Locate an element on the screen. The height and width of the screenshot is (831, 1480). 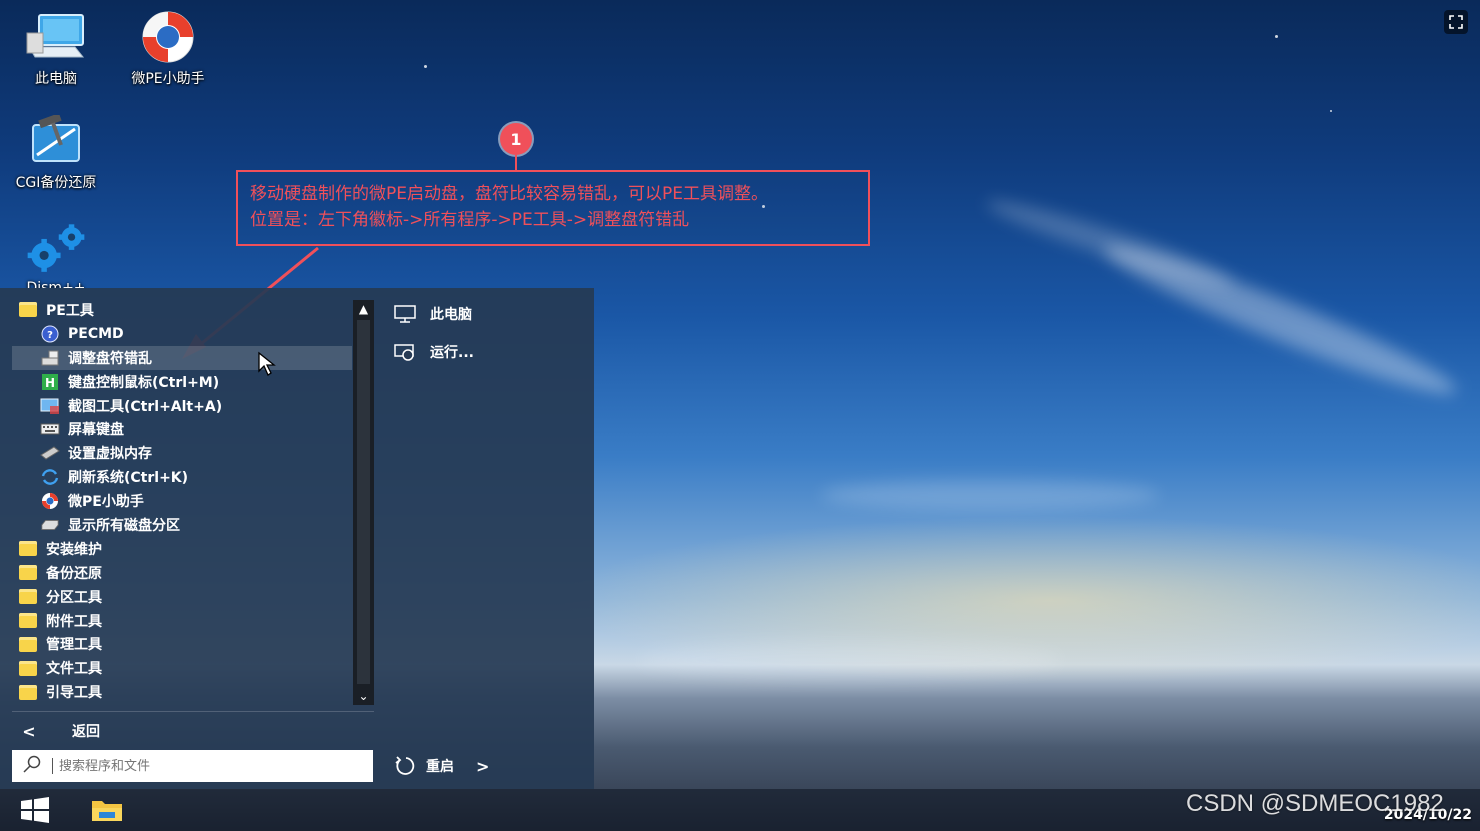
scroll-thumb is located at coordinates (363, 502).